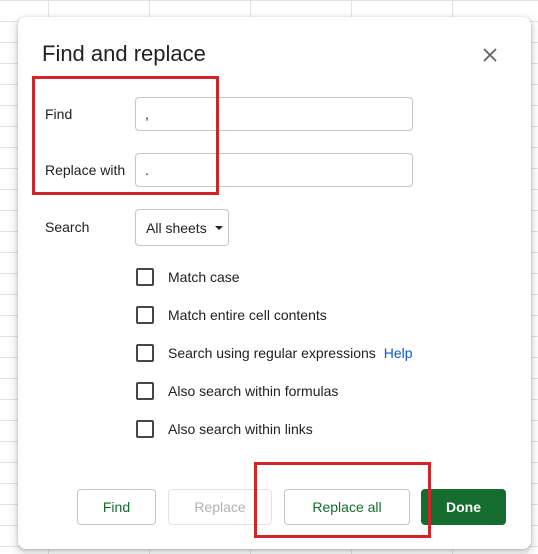 This screenshot has width=538, height=554. I want to click on option-within-formulas: Also search within formulas, so click(237, 391).